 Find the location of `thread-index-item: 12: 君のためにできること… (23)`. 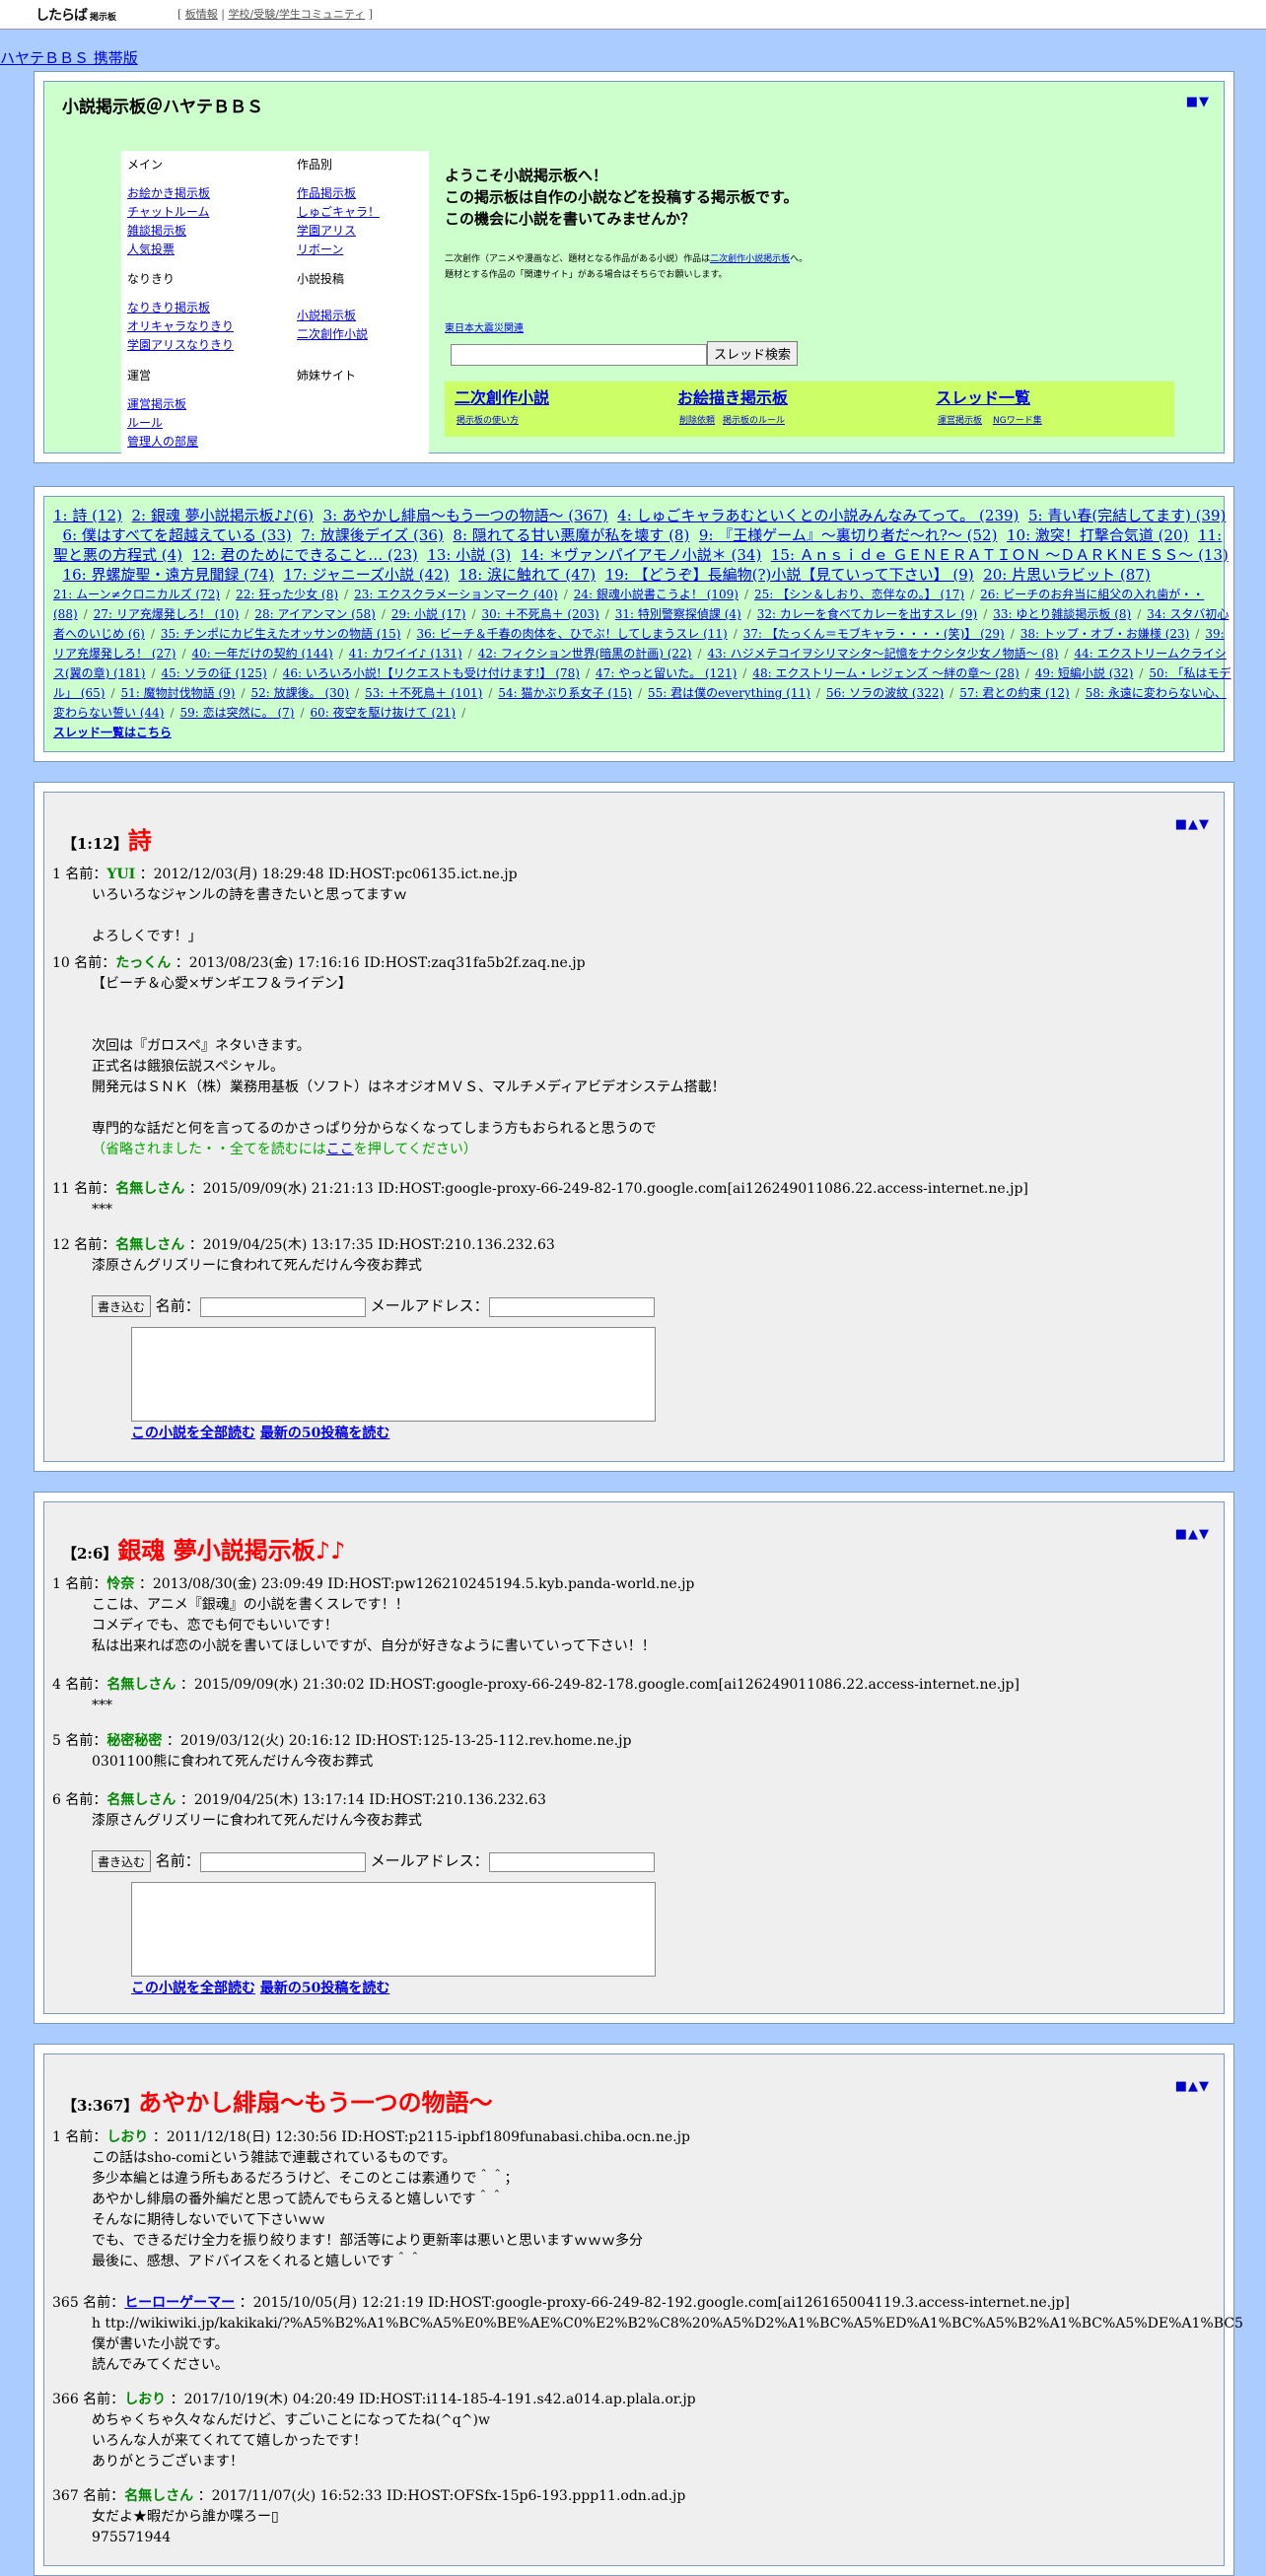

thread-index-item: 12: 君のためにできること… (23) is located at coordinates (305, 555).